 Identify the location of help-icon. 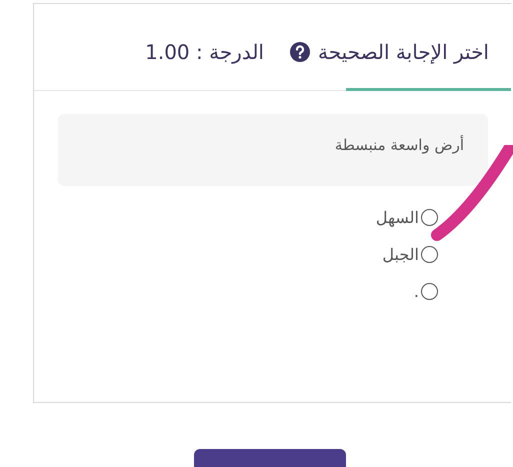
(300, 52).